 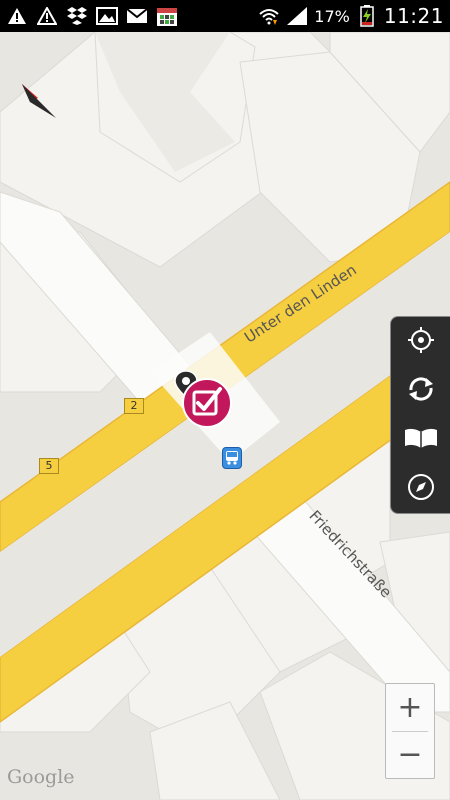 I want to click on image-icon, so click(x=107, y=16).